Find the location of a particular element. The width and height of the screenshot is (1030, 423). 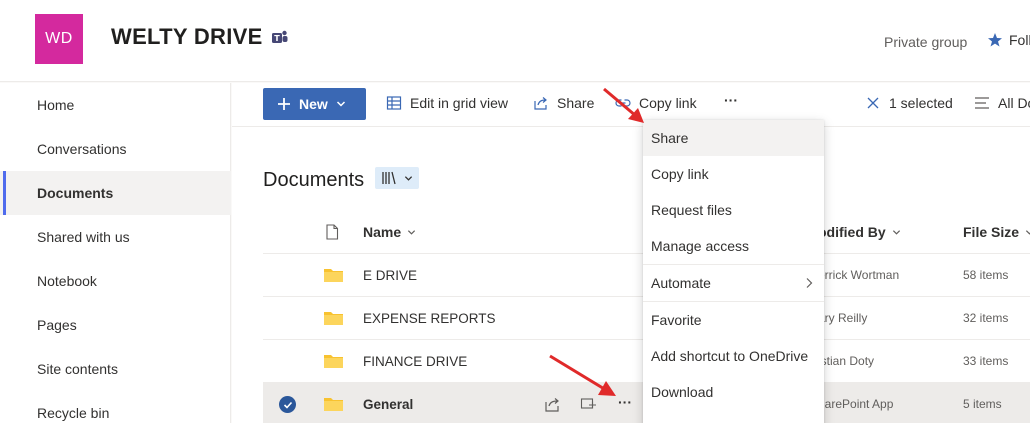

chevron-right-icon is located at coordinates (809, 283).